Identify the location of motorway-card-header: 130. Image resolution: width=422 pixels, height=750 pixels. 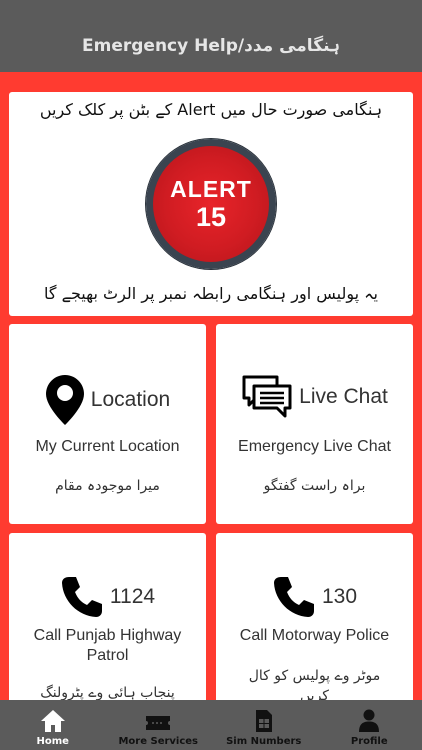
(314, 597).